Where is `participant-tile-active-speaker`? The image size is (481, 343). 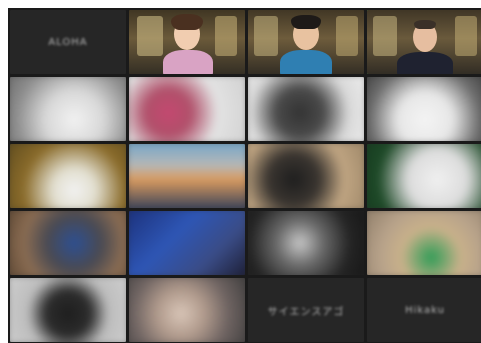 participant-tile-active-speaker is located at coordinates (424, 42).